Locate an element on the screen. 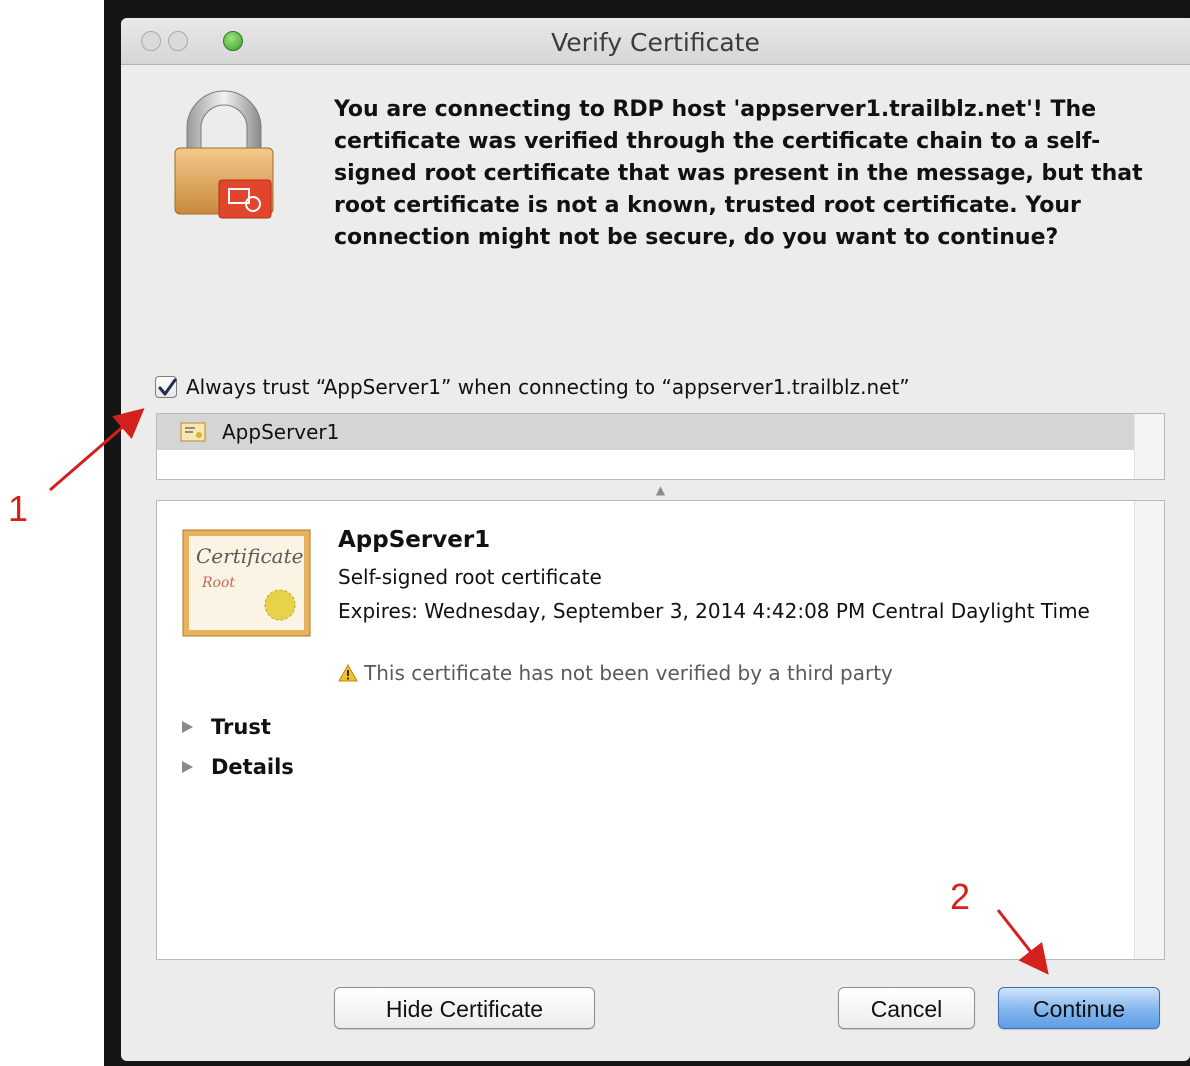  certificate-image-subtitle: Root is located at coordinates (218, 583).